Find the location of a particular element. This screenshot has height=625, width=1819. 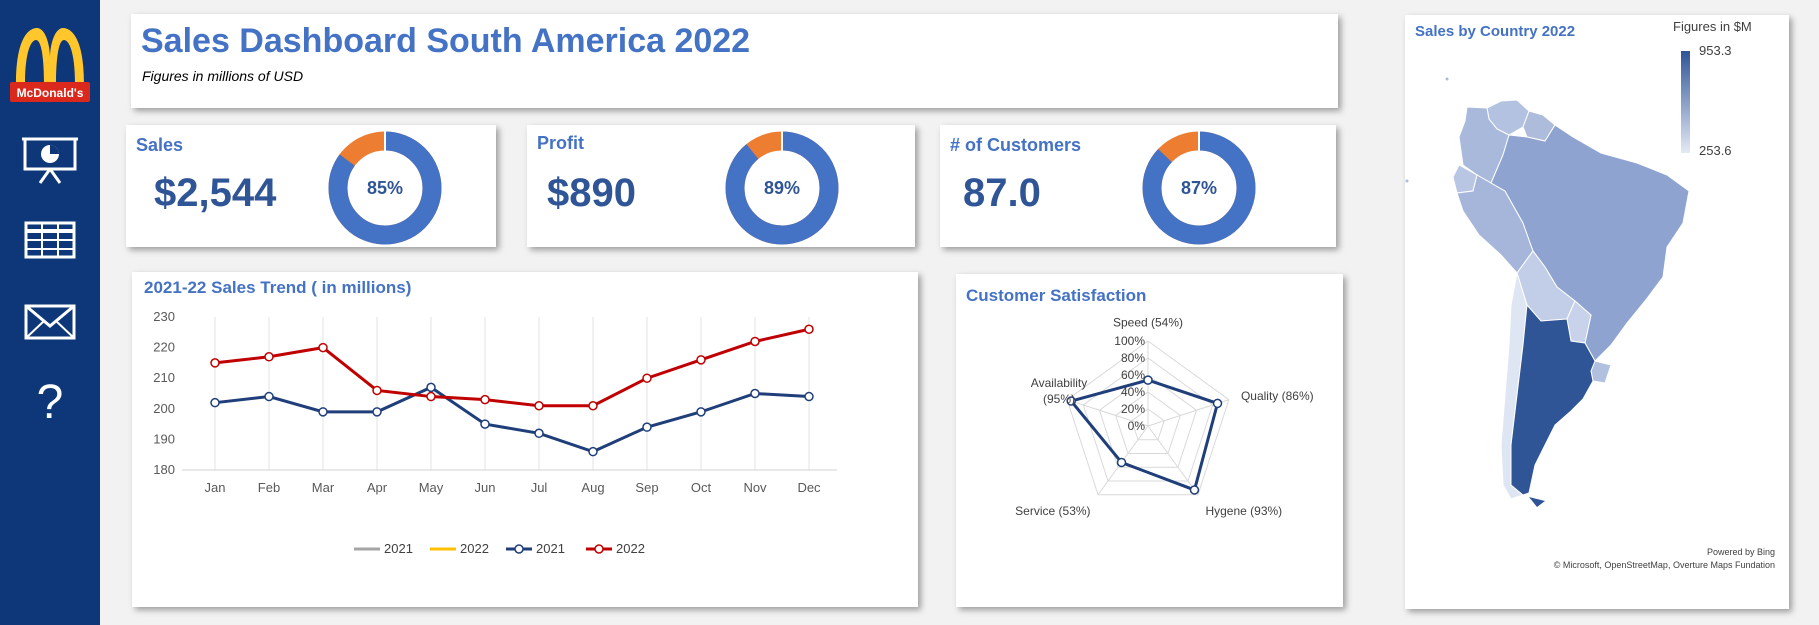

page-subtitle: Figures in millions of USD is located at coordinates (223, 76).